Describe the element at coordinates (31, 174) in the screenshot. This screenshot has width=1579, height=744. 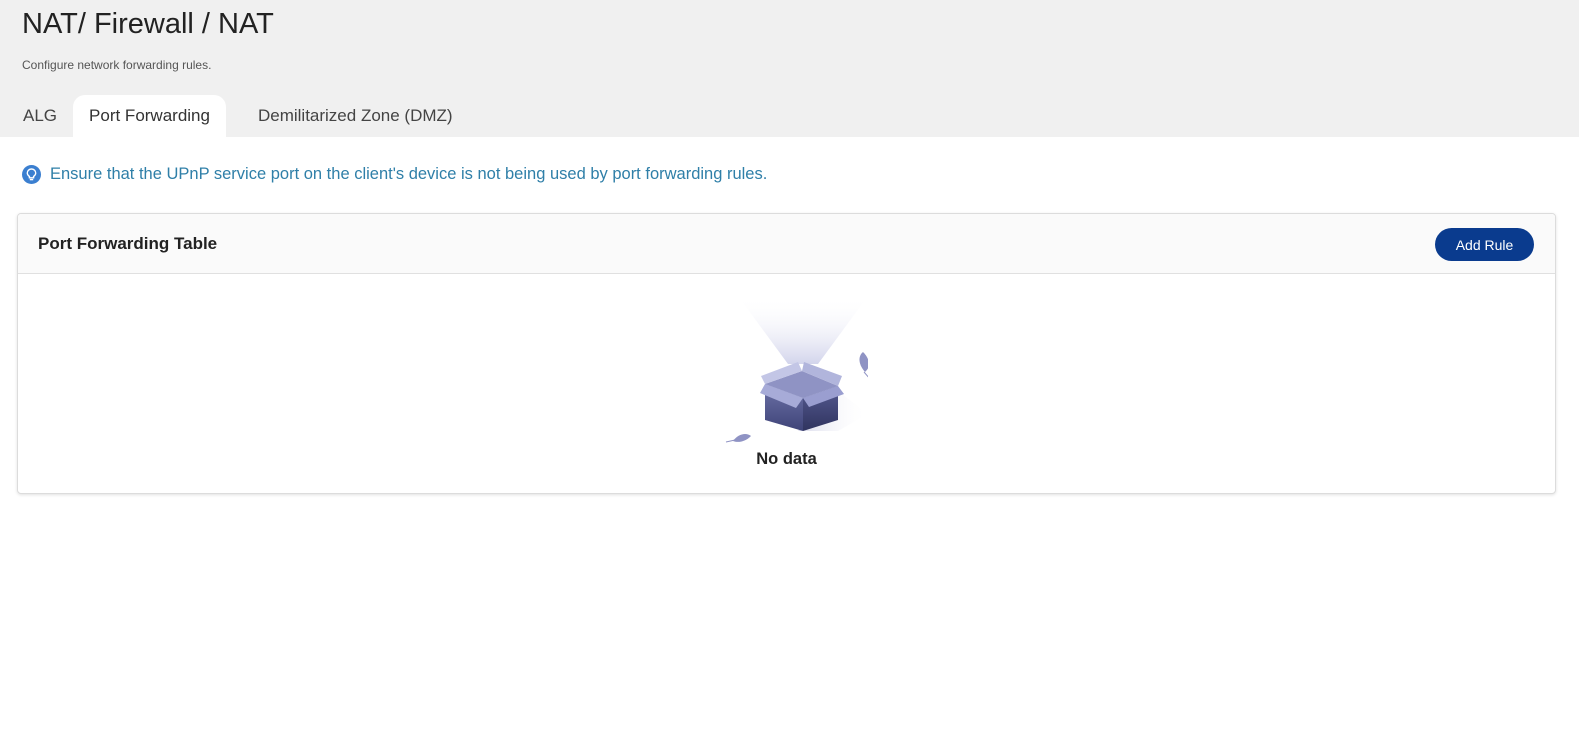
I see `lightbulb-icon` at that location.